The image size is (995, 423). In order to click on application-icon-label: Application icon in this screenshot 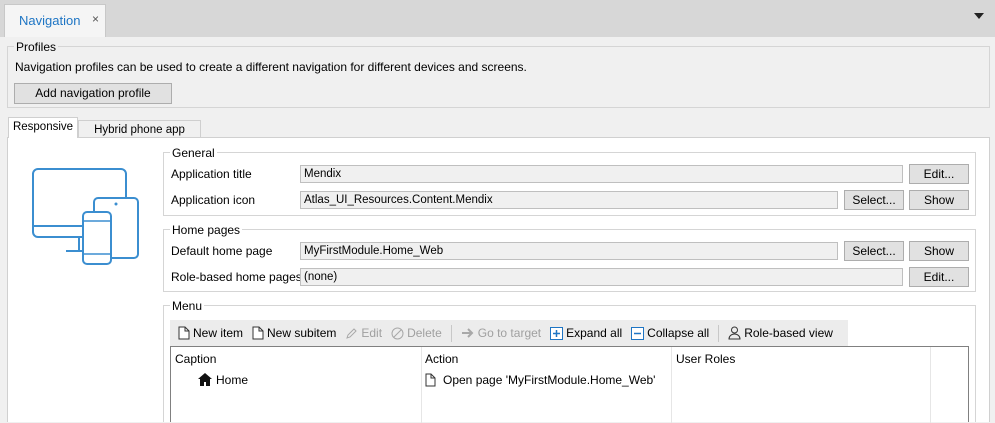, I will do `click(213, 200)`.